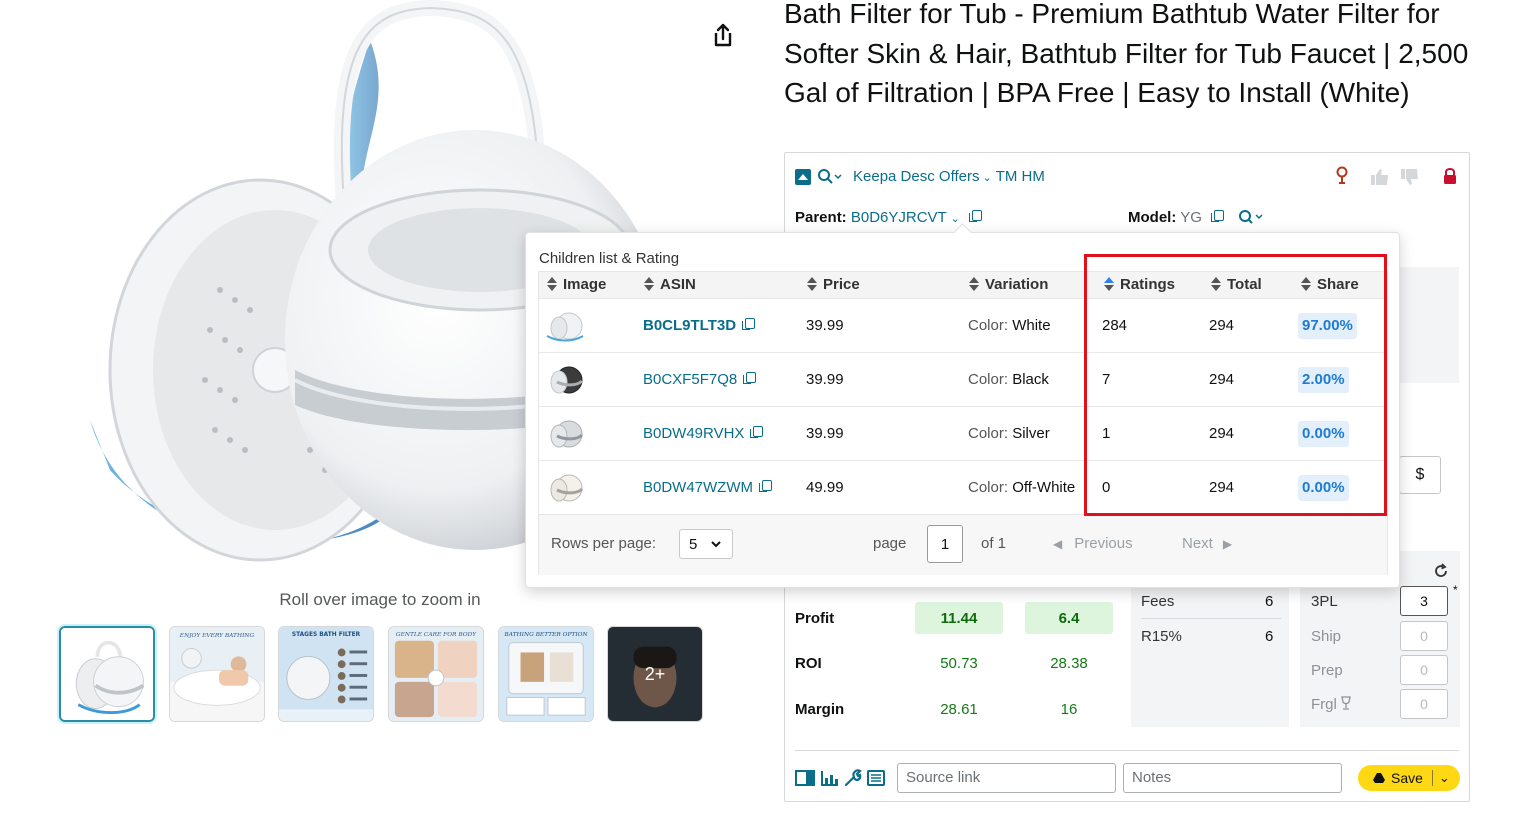 The image size is (1520, 813). What do you see at coordinates (1379, 778) in the screenshot?
I see `drive-icon` at bounding box center [1379, 778].